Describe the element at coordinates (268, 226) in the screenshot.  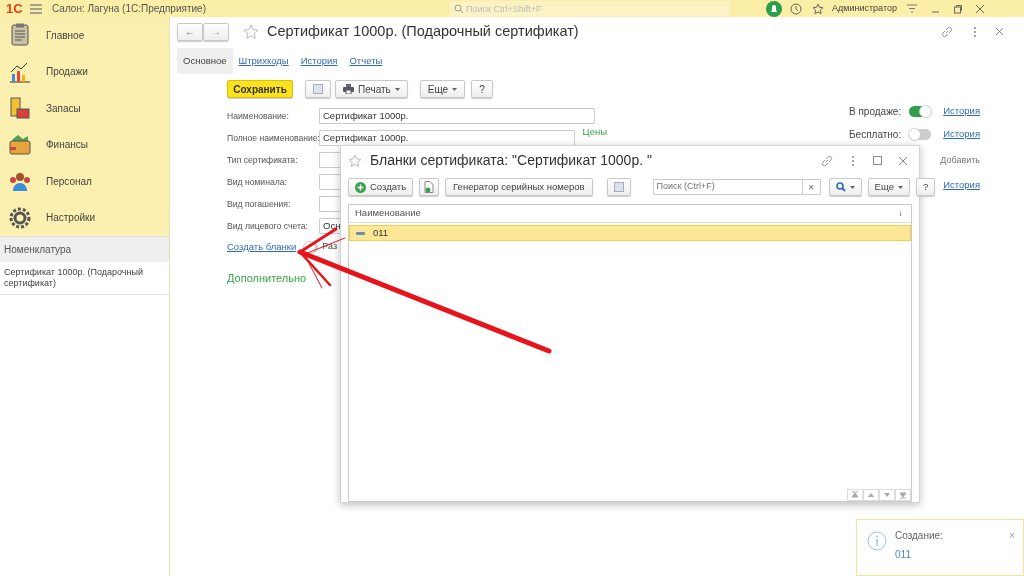
I see `field-label: Вид лицевого счета:` at that location.